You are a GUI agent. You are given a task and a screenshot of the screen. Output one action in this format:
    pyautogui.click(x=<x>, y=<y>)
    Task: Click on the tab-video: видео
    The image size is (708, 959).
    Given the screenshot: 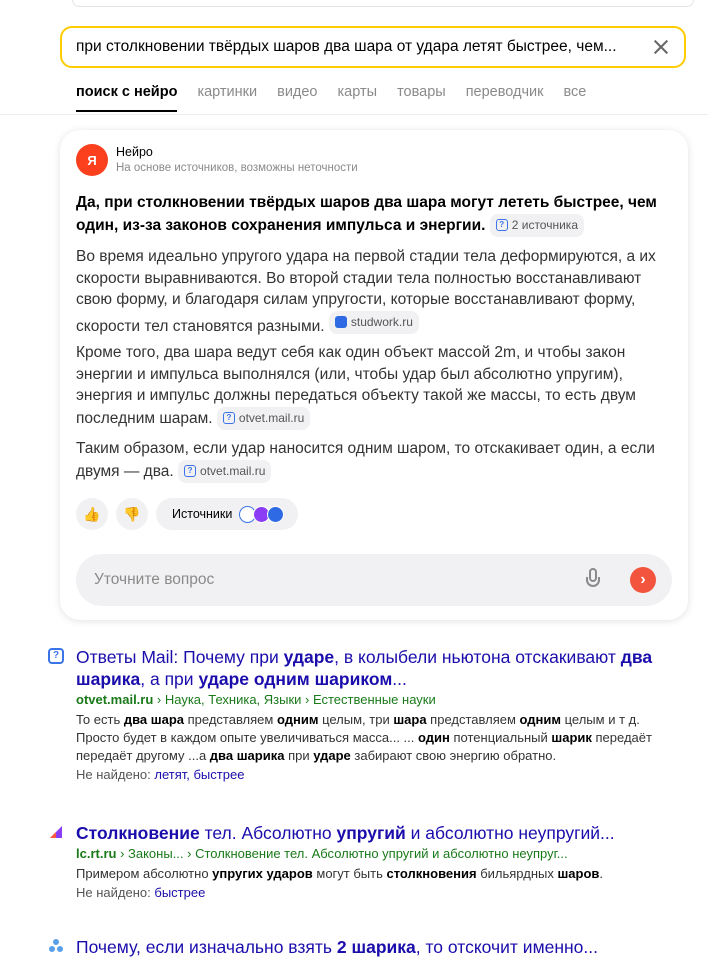 What is the action you would take?
    pyautogui.click(x=297, y=98)
    